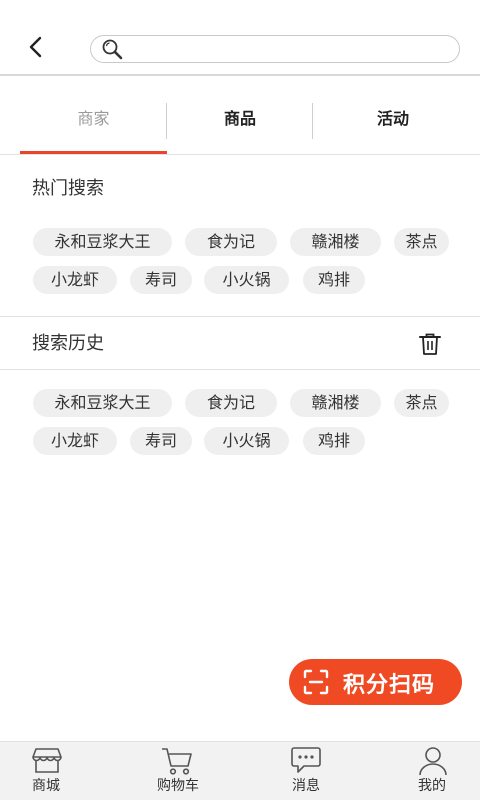  Describe the element at coordinates (102, 403) in the screenshot. I see `history-tag: 永和豆浆大王` at that location.